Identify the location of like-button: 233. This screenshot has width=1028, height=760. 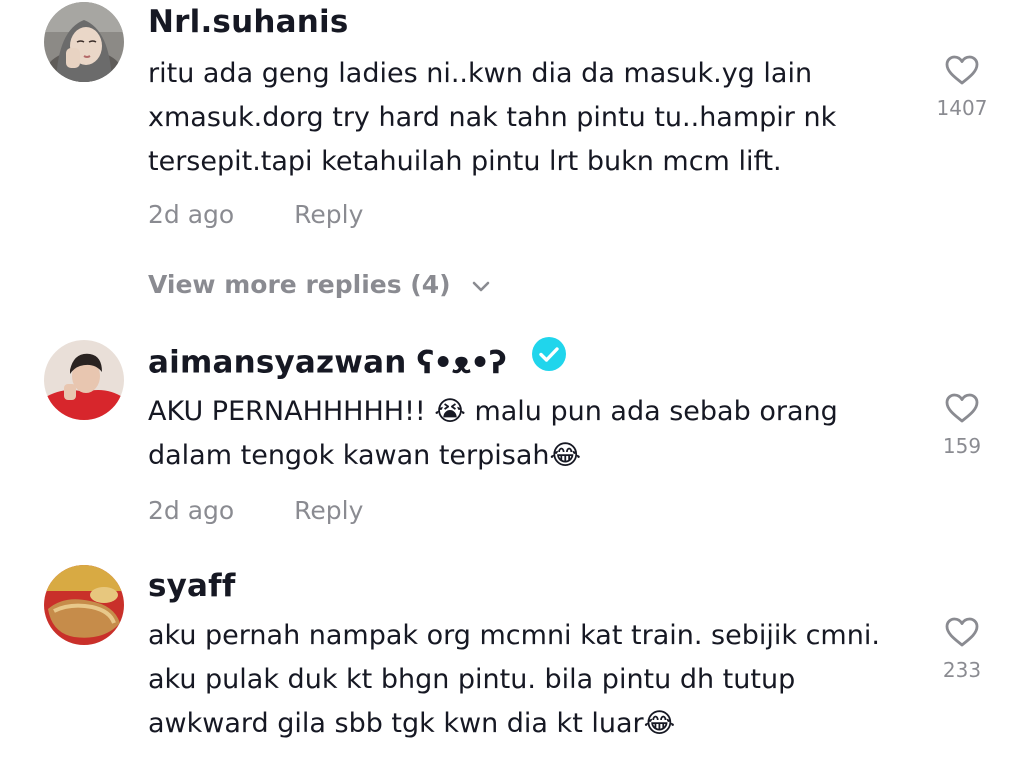
(962, 649).